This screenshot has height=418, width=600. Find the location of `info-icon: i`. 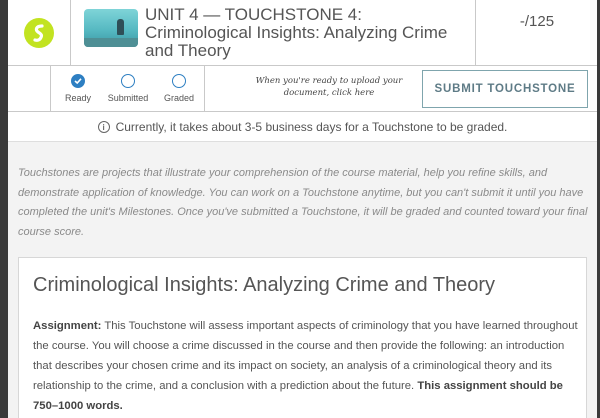

info-icon: i is located at coordinates (103, 127).